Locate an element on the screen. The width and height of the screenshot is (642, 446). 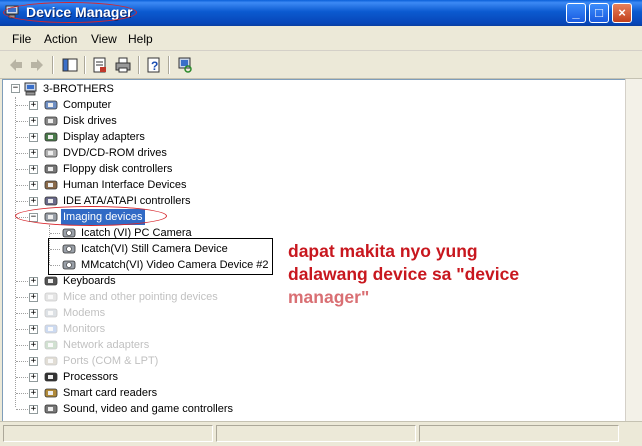
tree-item: Floppy disk controllers is located at coordinates (117, 169).